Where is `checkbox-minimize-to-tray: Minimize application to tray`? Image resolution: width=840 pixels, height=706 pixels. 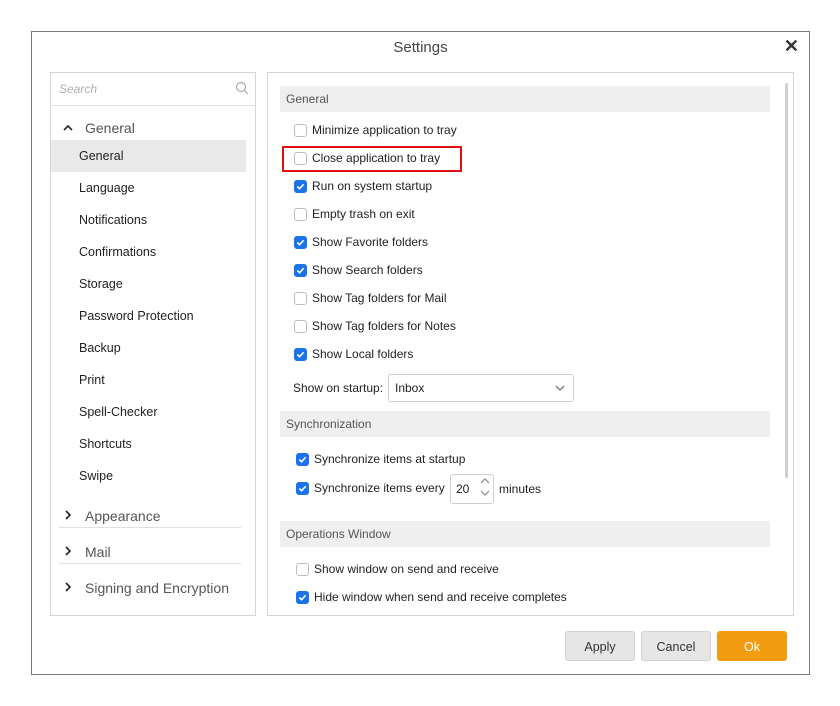 checkbox-minimize-to-tray: Minimize application to tray is located at coordinates (375, 130).